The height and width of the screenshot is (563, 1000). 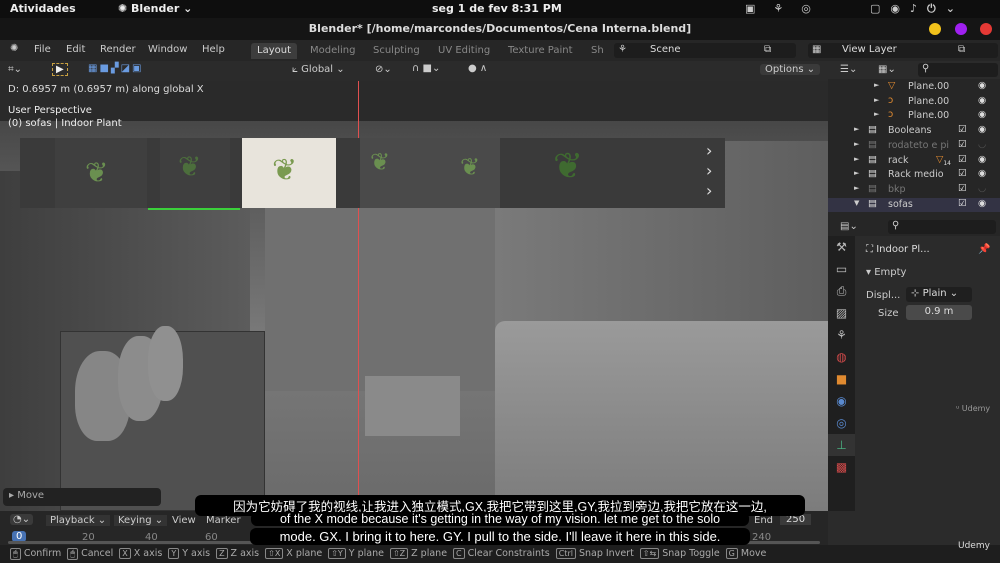 I want to click on editor-type-icon: ▤⌄, so click(x=849, y=226).